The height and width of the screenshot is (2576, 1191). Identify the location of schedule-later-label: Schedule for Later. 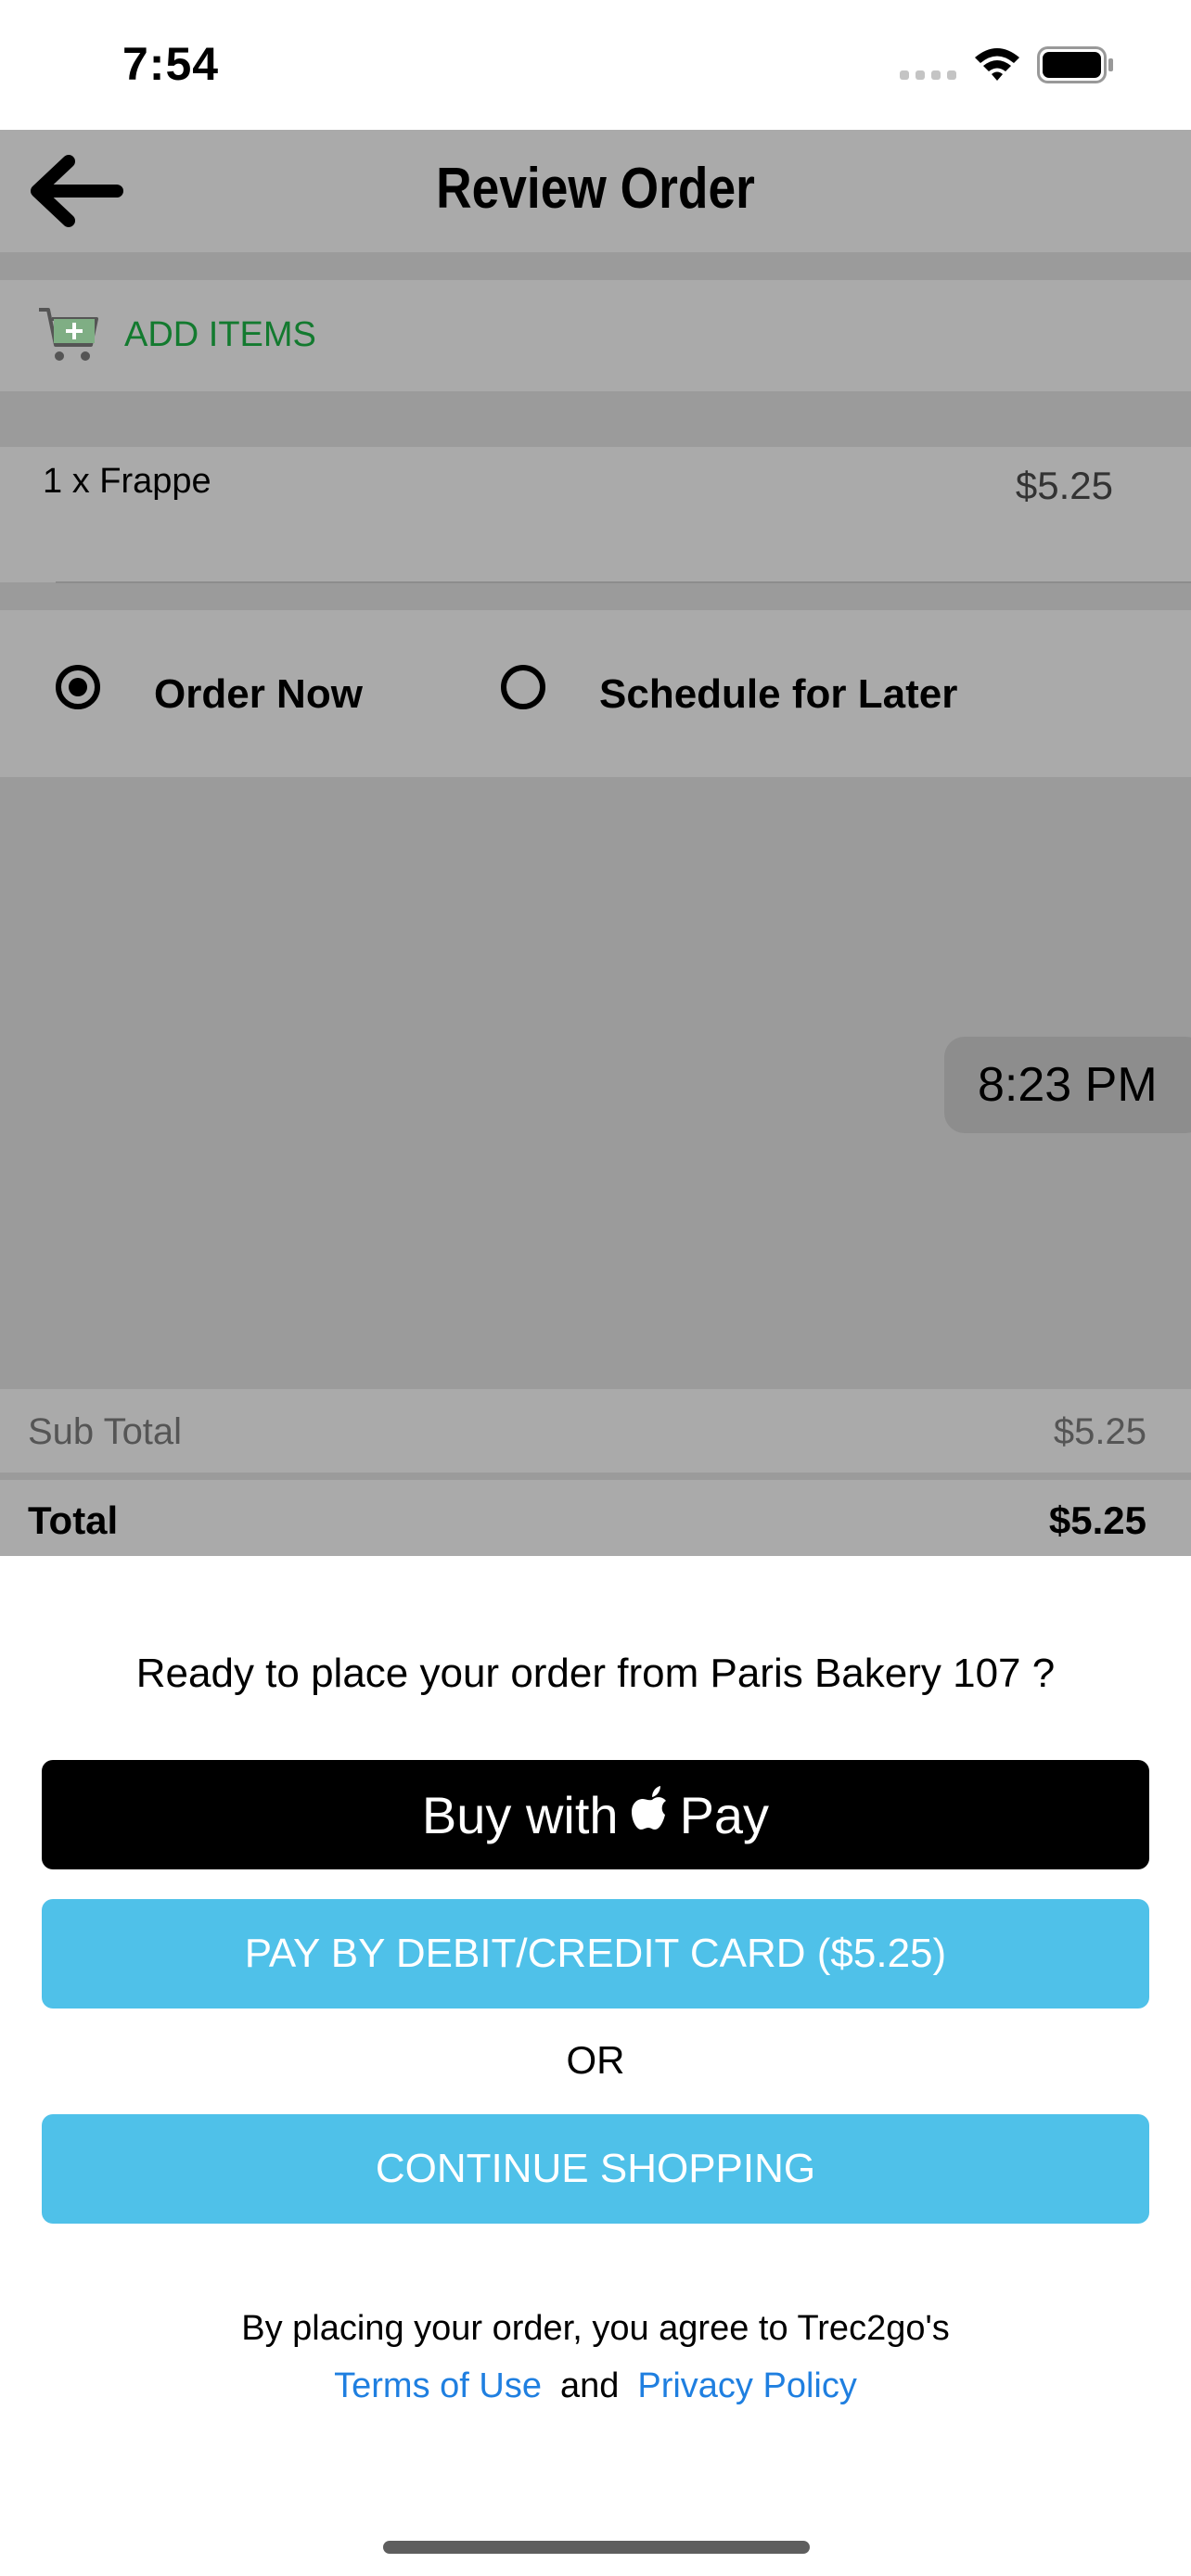
(778, 695).